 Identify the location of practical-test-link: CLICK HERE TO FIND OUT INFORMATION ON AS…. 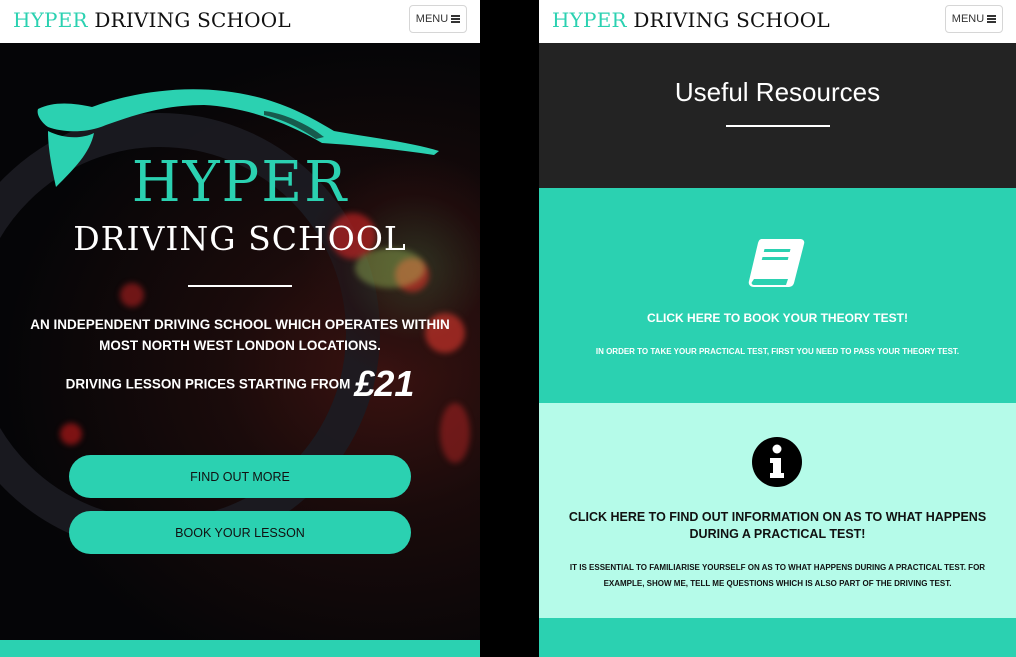
(777, 526).